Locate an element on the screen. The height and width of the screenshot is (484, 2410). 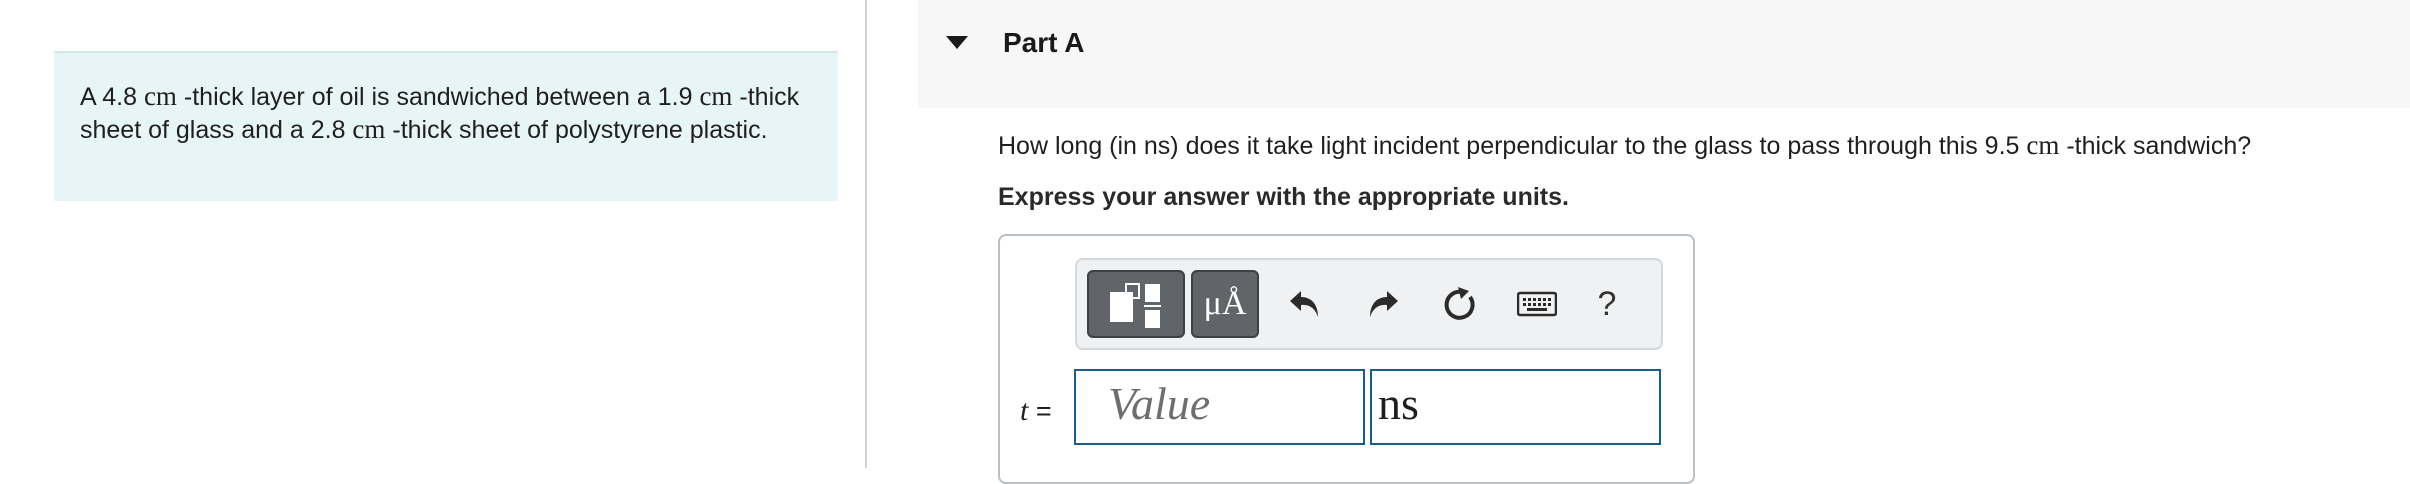
units-input: ns is located at coordinates (1515, 407).